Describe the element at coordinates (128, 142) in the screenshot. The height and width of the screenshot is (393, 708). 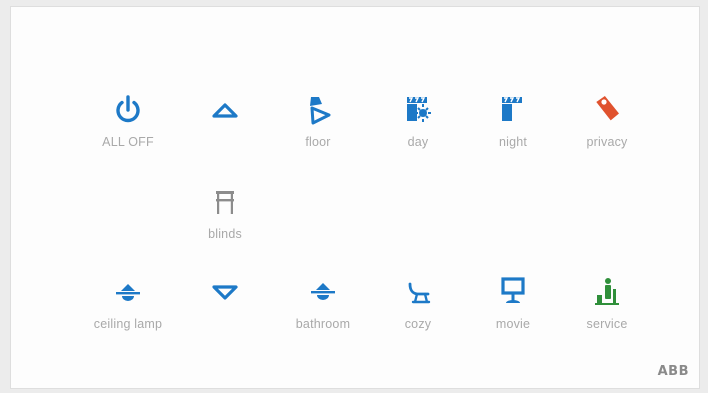
I see `all-off-label: ALL OFF` at that location.